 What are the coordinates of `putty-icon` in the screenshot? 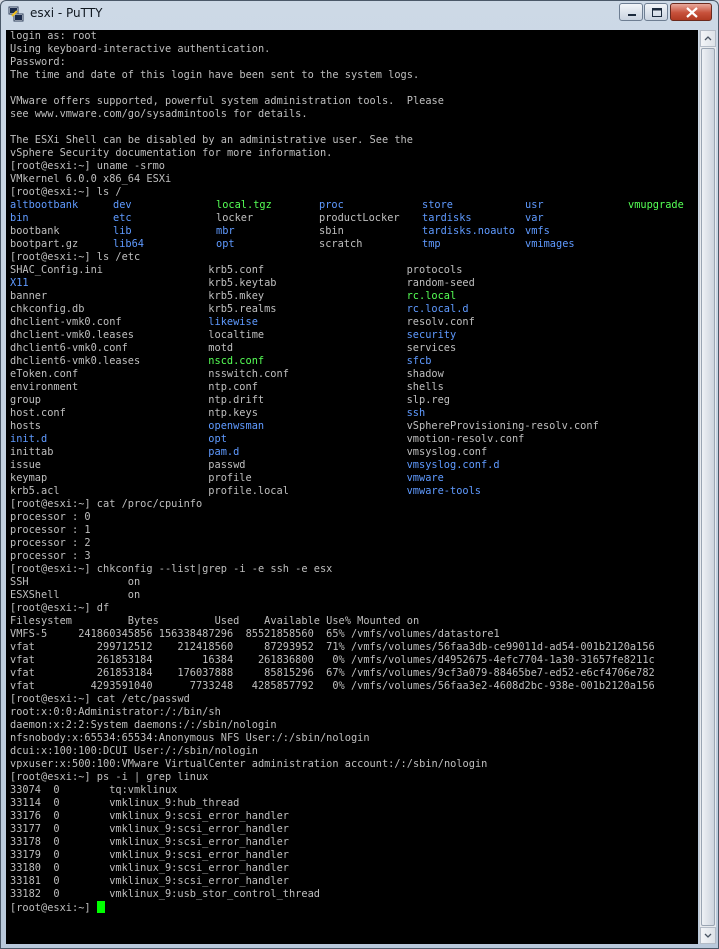 It's located at (16, 14).